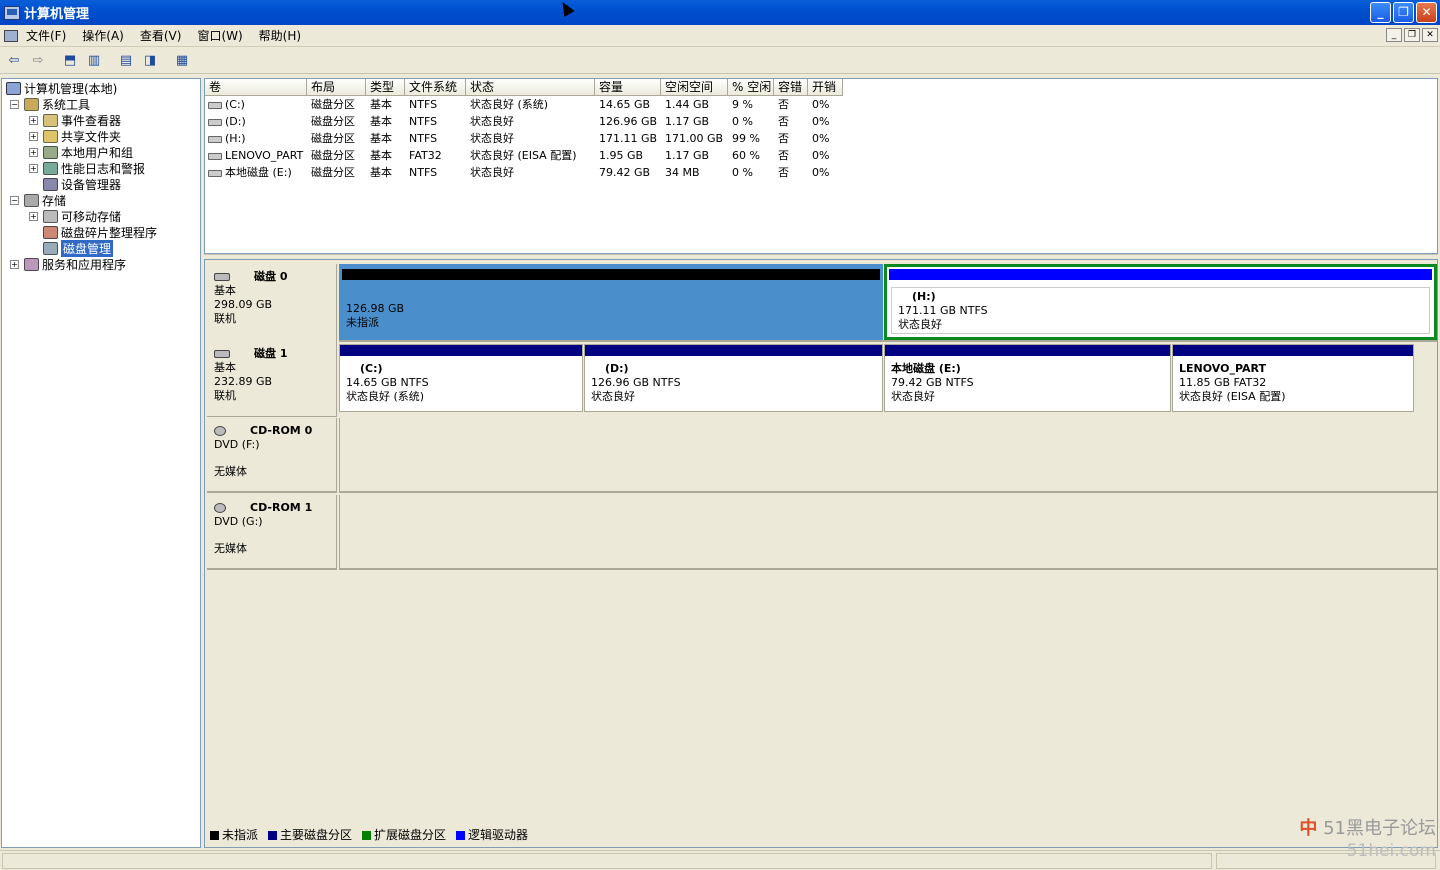 Image resolution: width=1440 pixels, height=870 pixels. I want to click on storage-icon, so click(31, 200).